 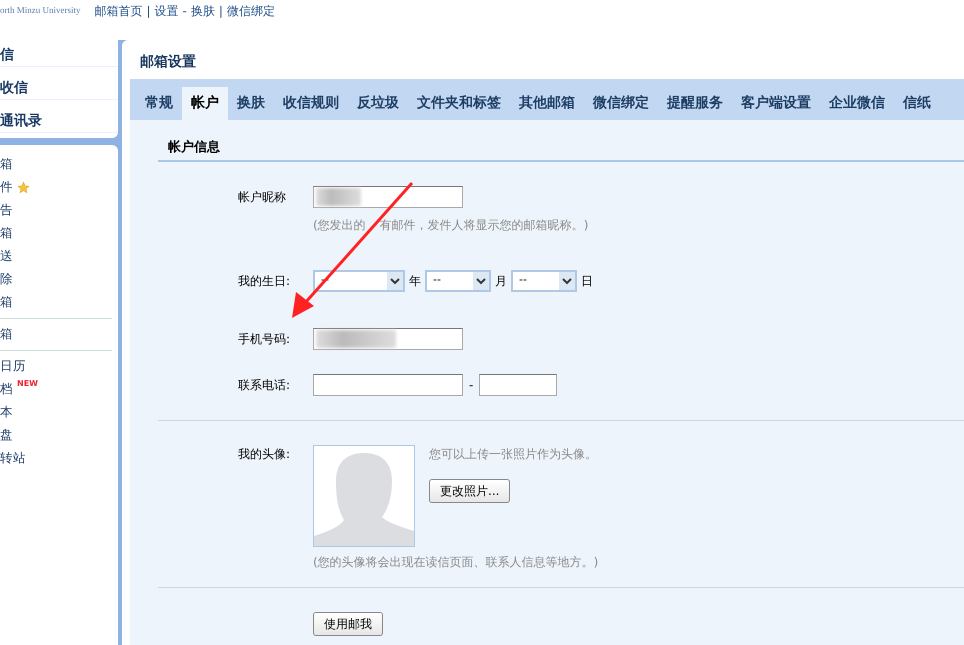 What do you see at coordinates (6, 389) in the screenshot?
I see `folder-link: 档` at bounding box center [6, 389].